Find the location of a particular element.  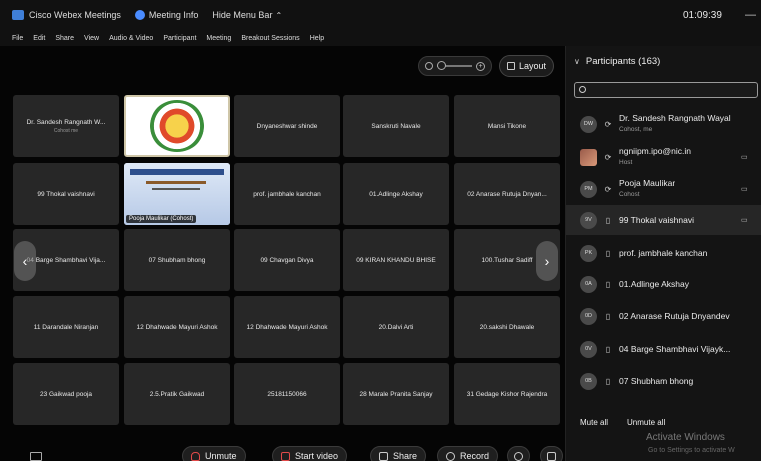

zoom-slider: + is located at coordinates (455, 66).